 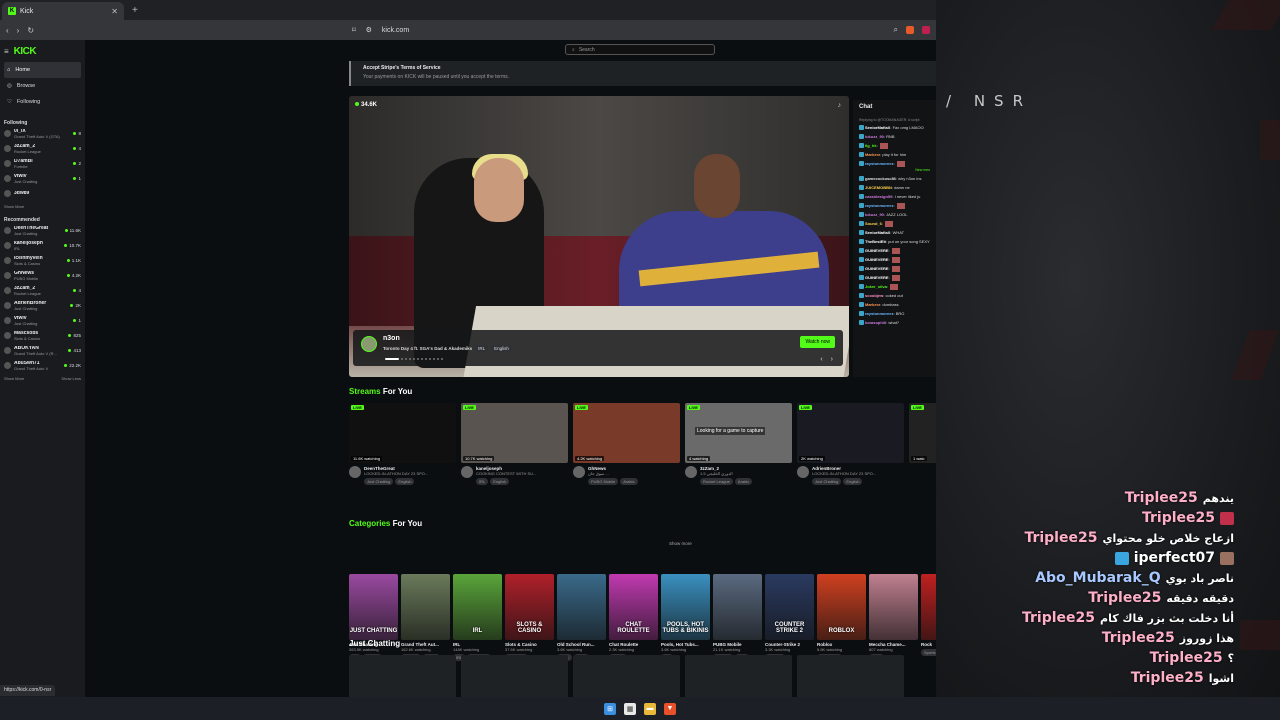 What do you see at coordinates (871, 145) in the screenshot?
I see `chat-username: ilg_hk` at bounding box center [871, 145].